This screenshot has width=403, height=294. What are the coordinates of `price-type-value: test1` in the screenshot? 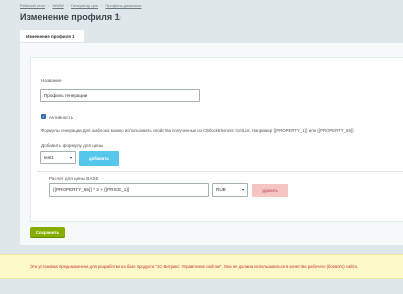 It's located at (49, 157).